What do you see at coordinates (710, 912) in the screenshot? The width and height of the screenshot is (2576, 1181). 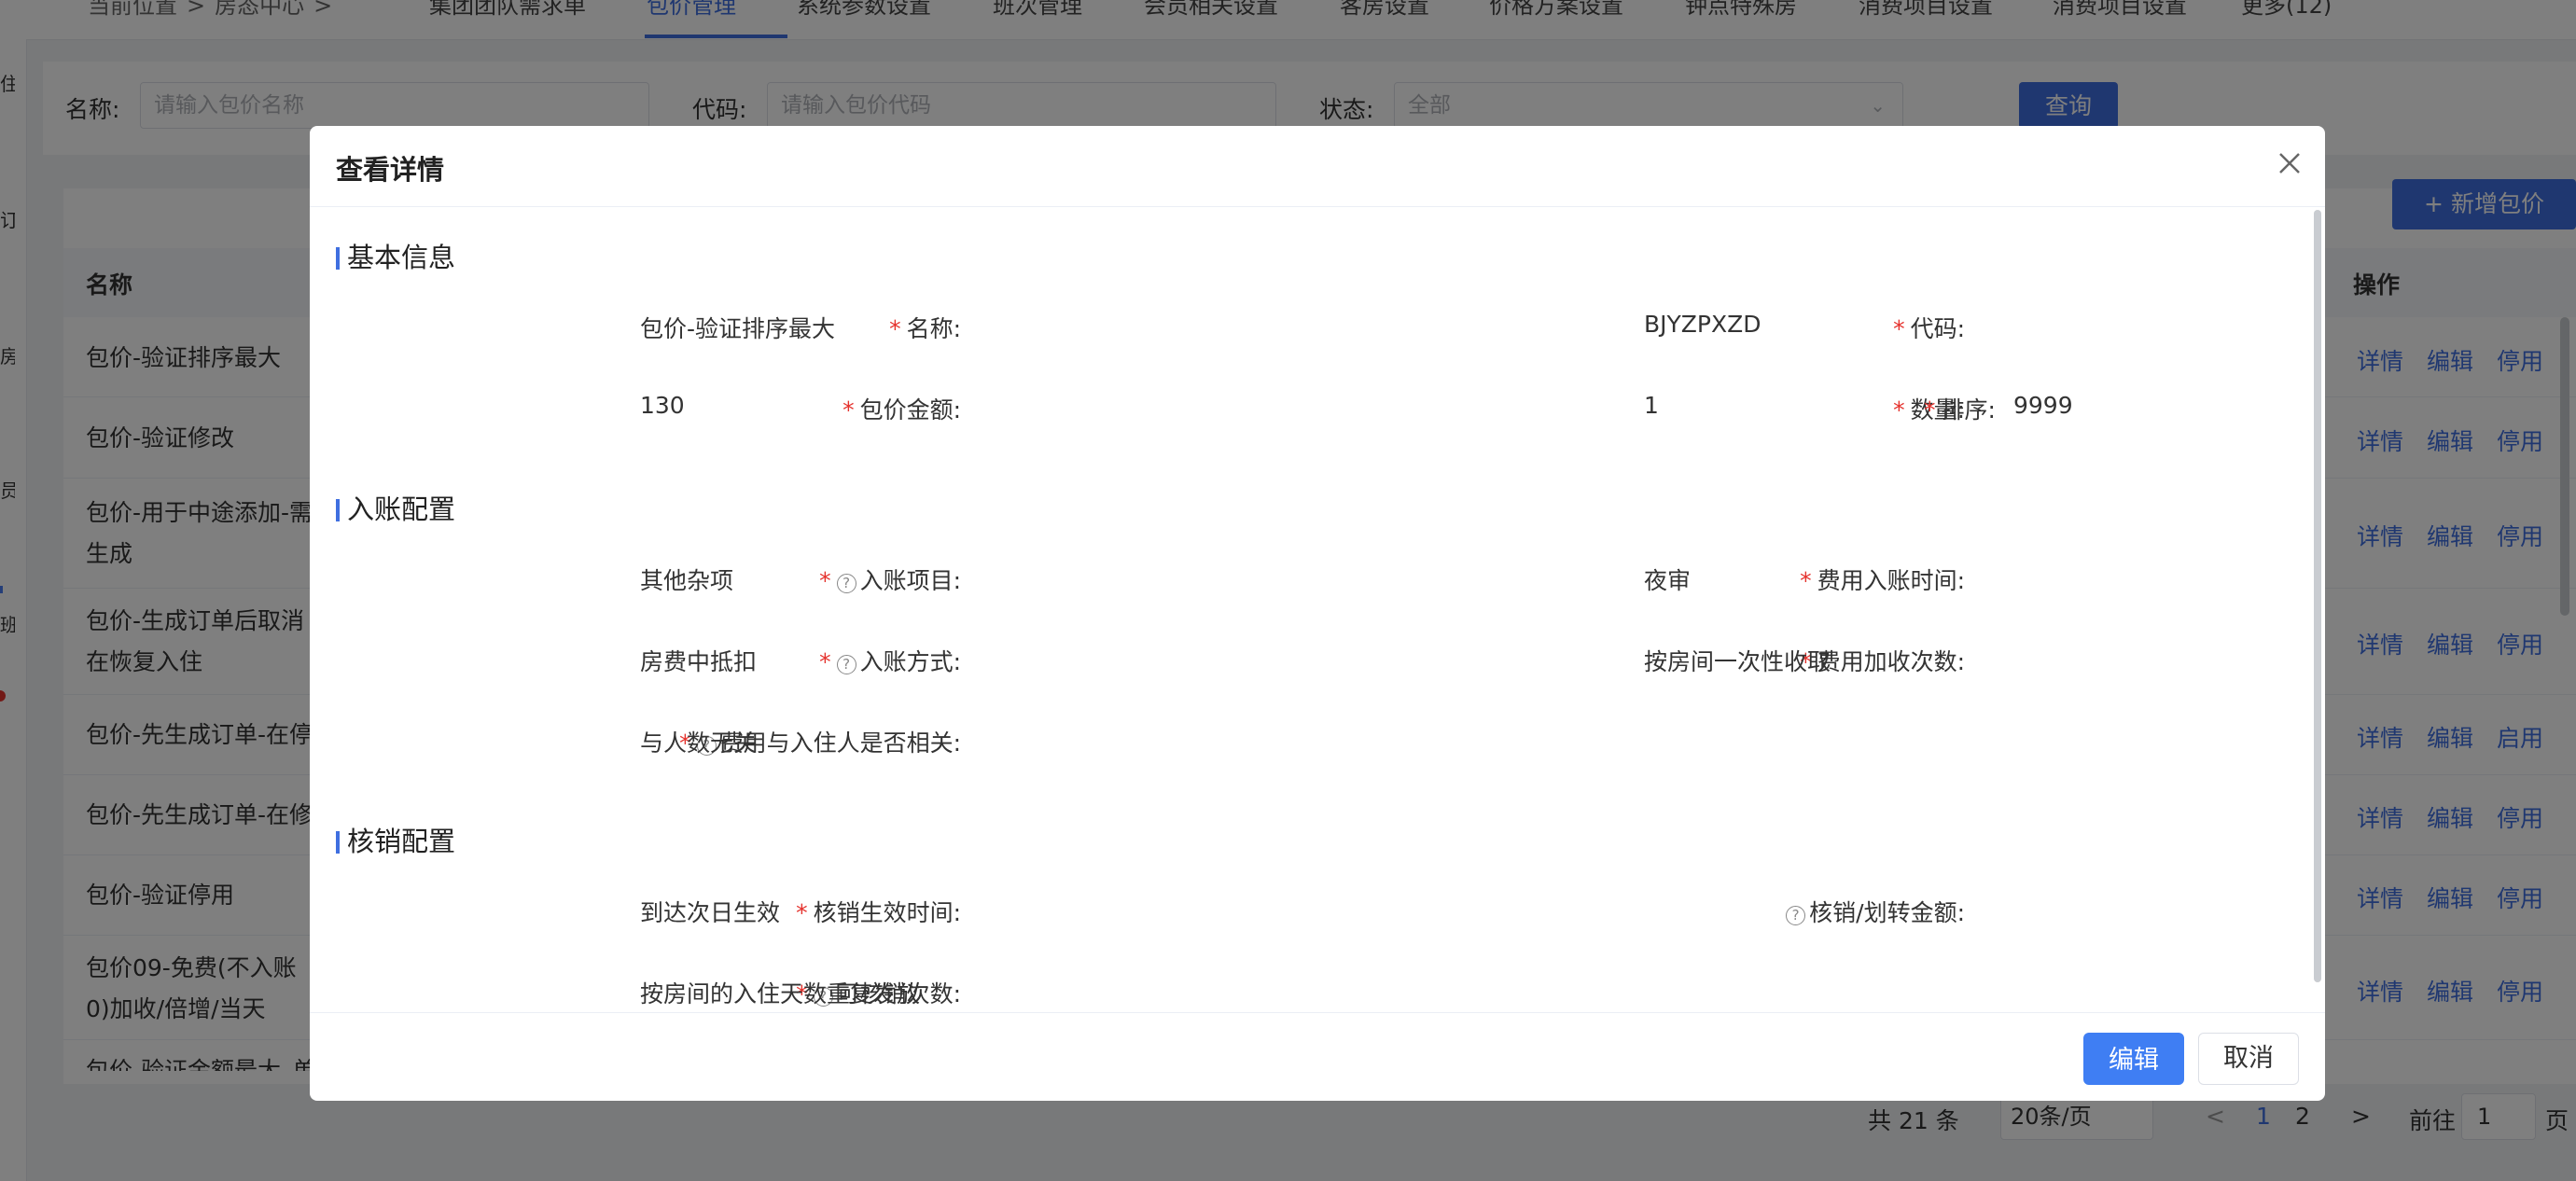 I see `field-effect-time-value: 到达次日生效` at bounding box center [710, 912].